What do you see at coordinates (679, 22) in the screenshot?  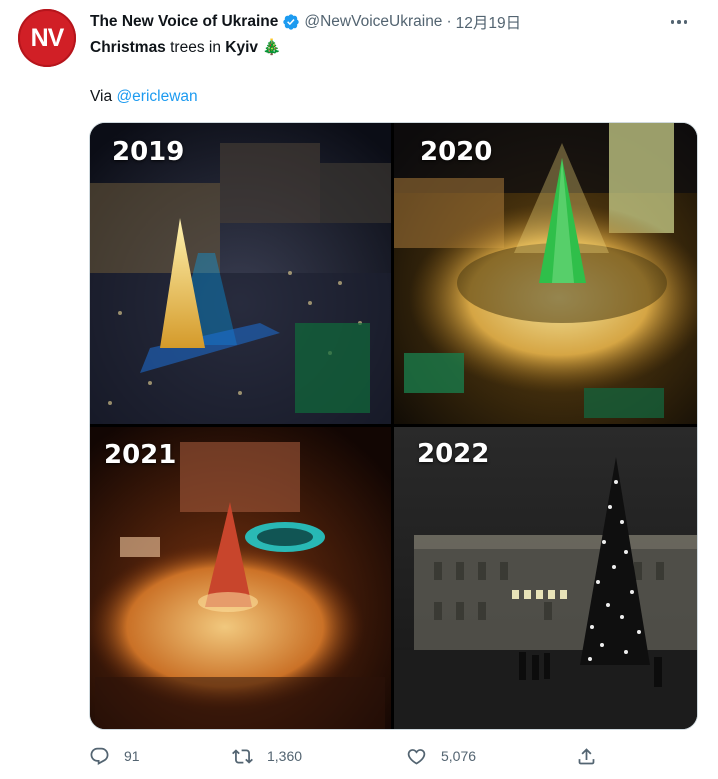 I see `more-options-icon` at bounding box center [679, 22].